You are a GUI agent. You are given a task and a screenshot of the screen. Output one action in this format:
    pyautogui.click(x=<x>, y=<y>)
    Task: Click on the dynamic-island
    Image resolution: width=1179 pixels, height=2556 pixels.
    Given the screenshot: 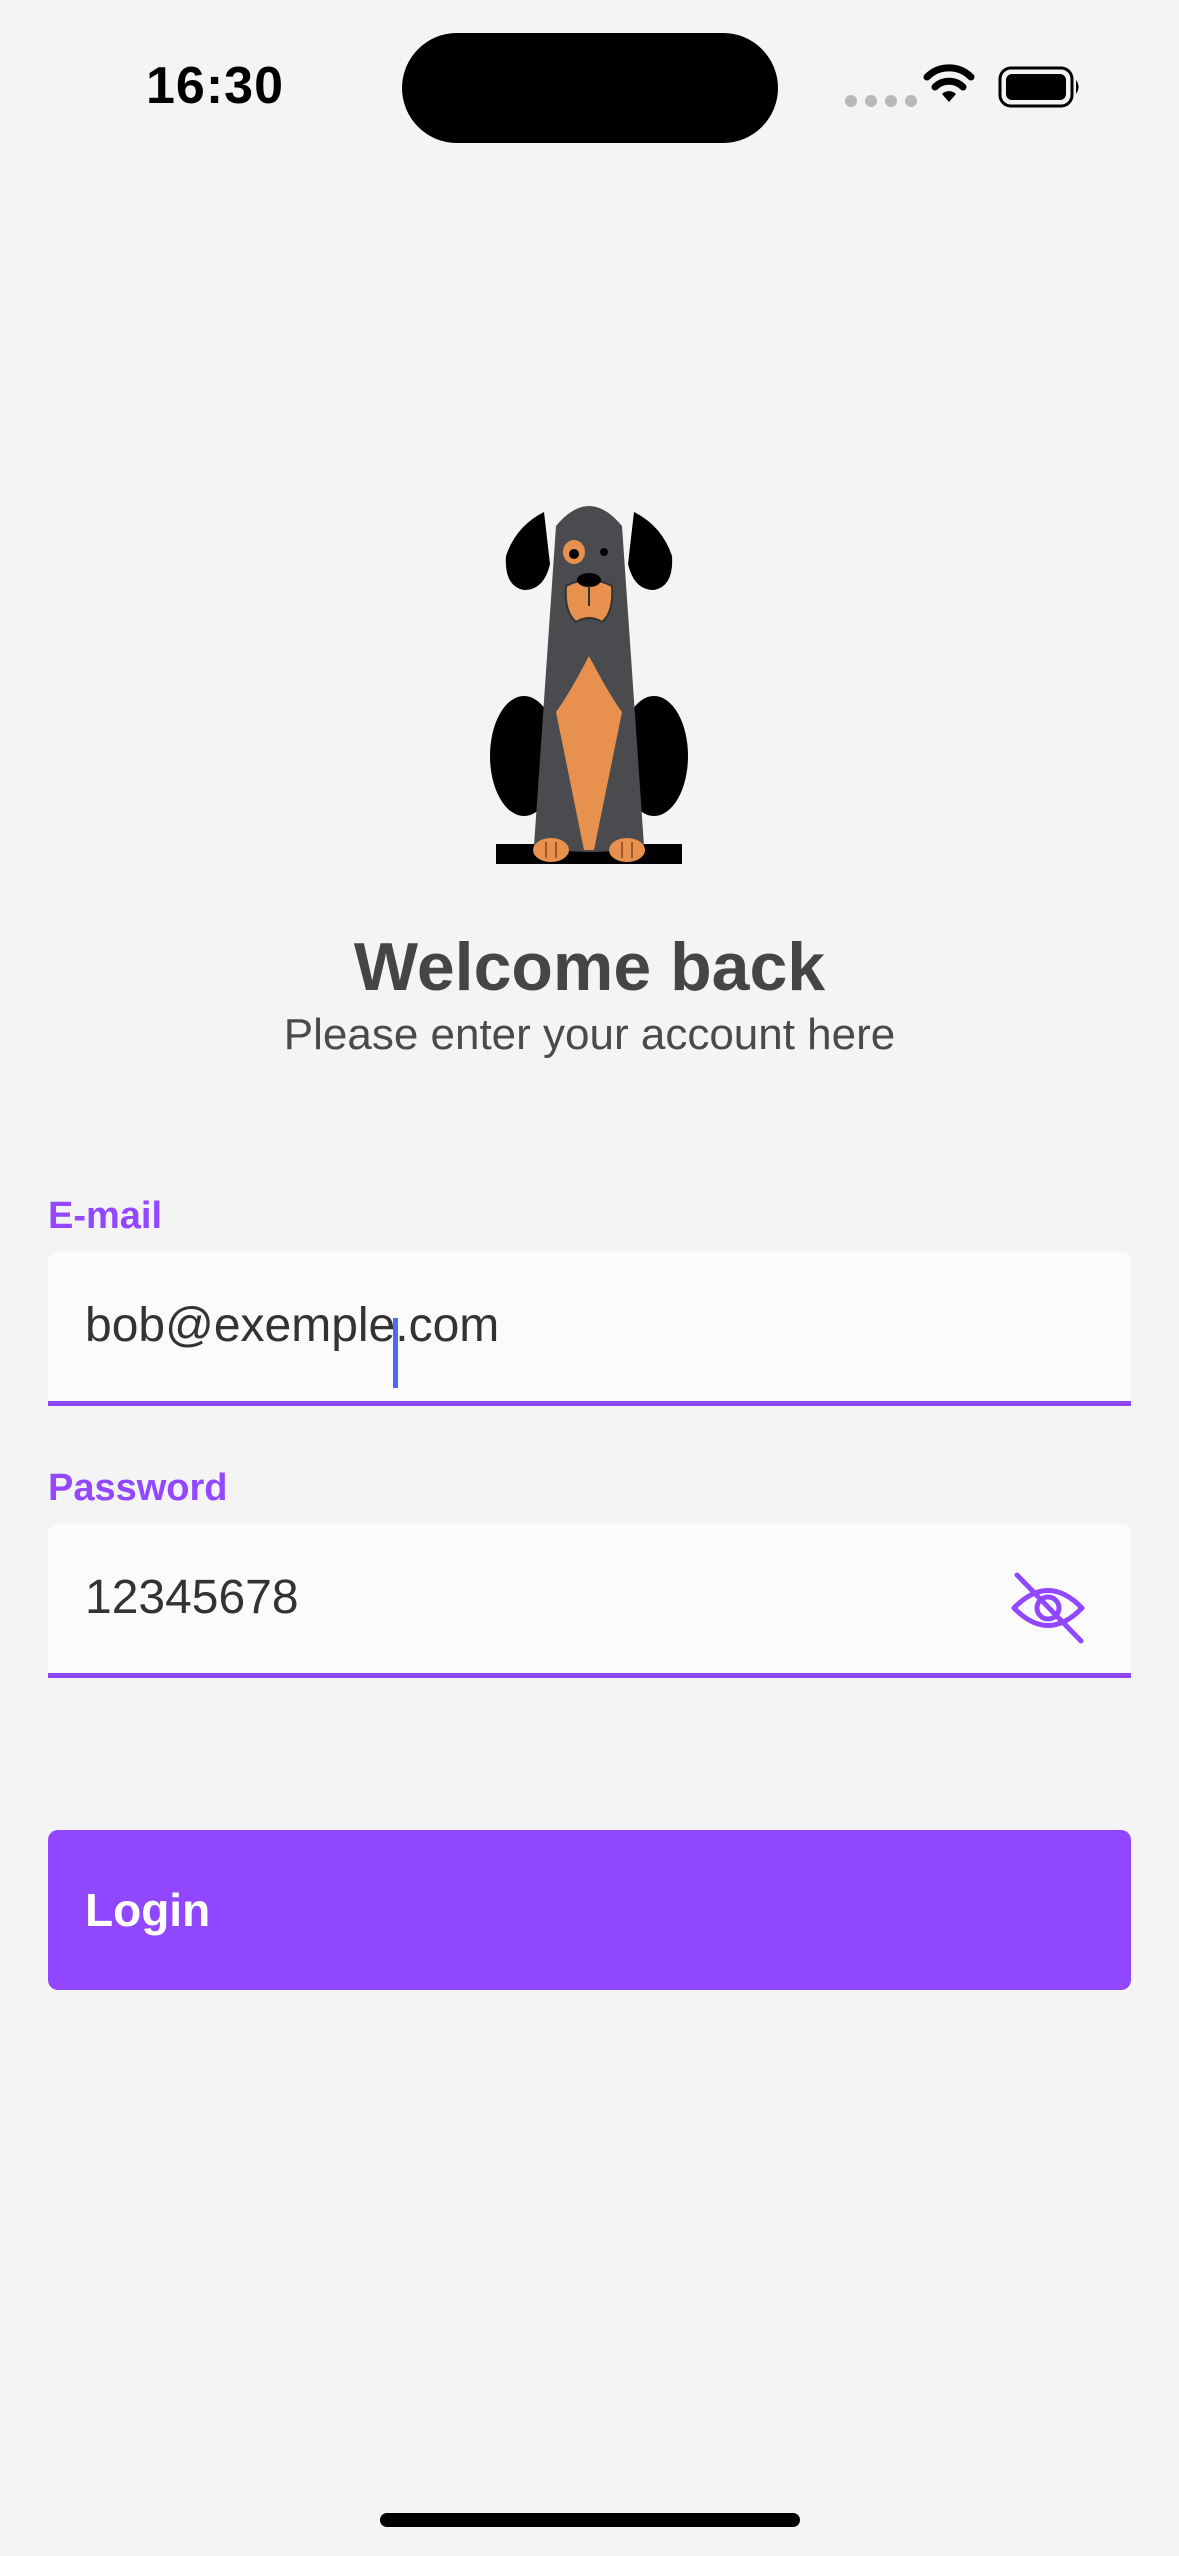 What is the action you would take?
    pyautogui.click(x=590, y=88)
    